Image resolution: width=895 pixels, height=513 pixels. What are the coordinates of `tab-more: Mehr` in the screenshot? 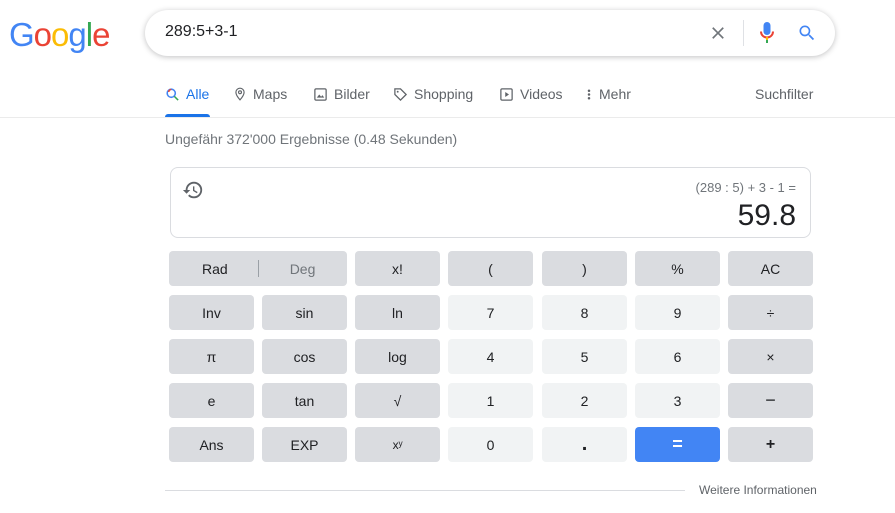 It's located at (608, 94).